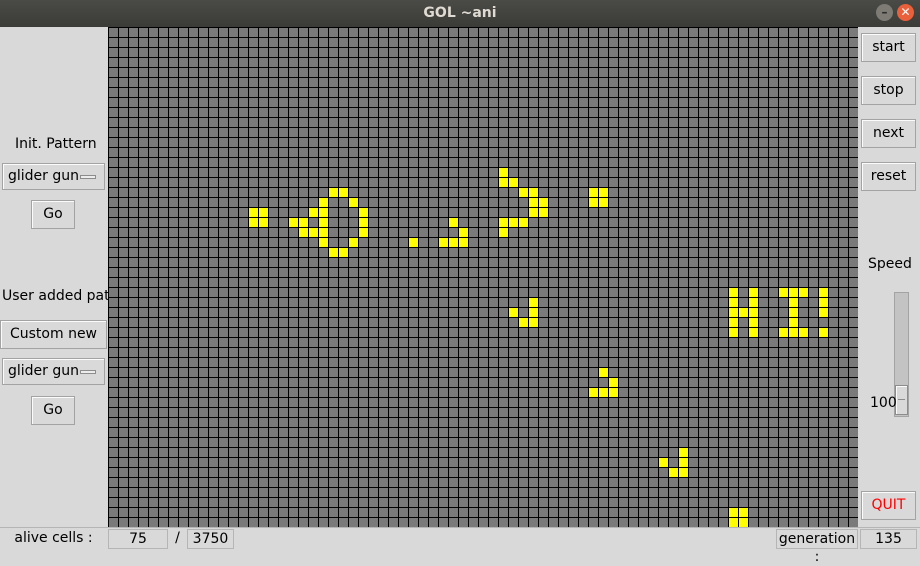  Describe the element at coordinates (888, 539) in the screenshot. I see `generation-value: 135` at that location.